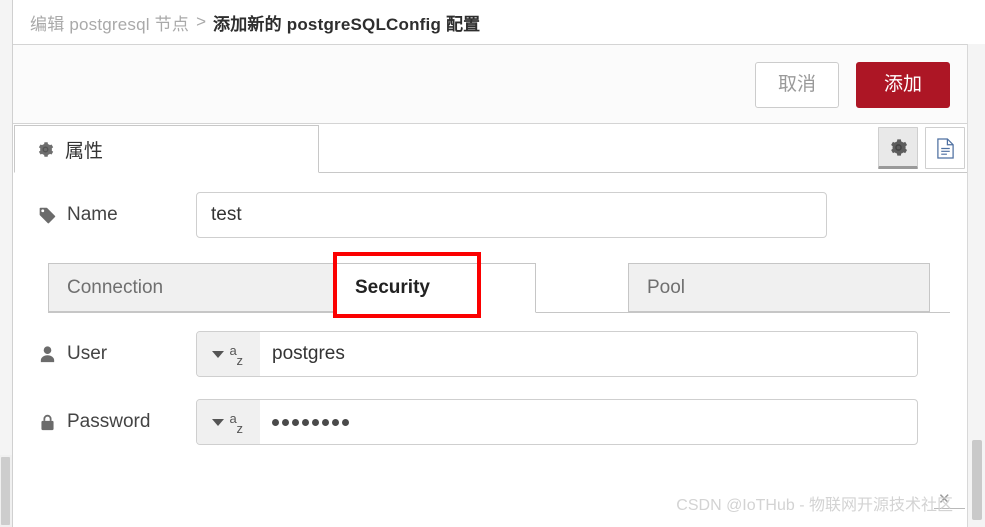 The width and height of the screenshot is (985, 527). I want to click on description-icon-button, so click(945, 148).